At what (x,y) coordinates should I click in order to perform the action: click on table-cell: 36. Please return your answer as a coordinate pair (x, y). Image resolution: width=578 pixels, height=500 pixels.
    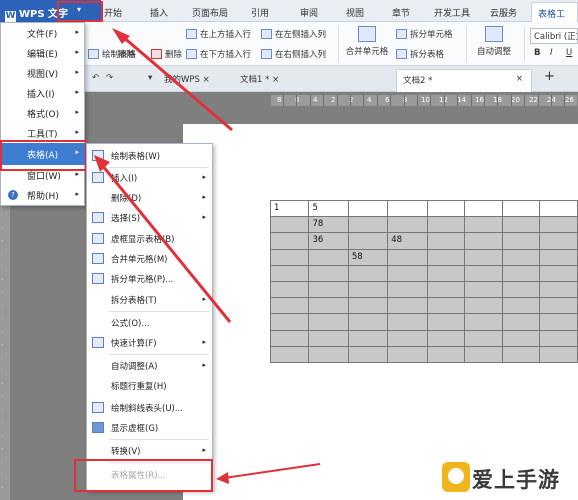
    Looking at the image, I should click on (328, 241).